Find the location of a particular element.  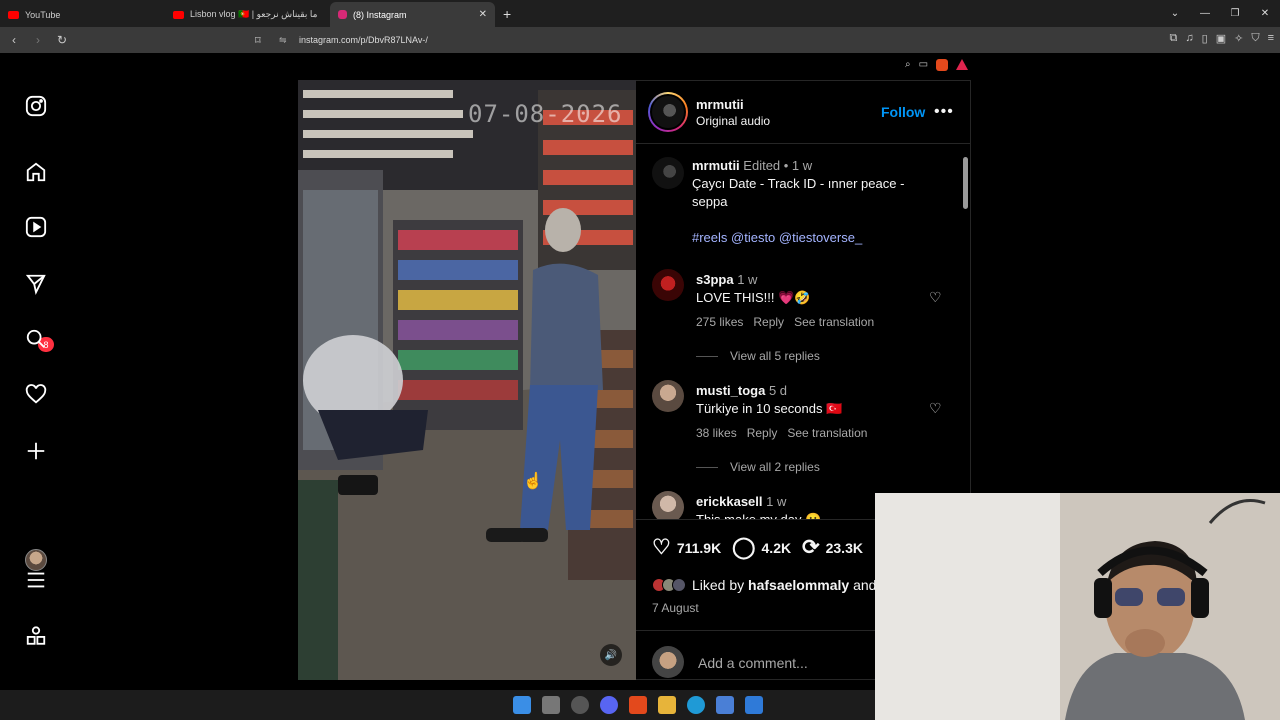

create-icon is located at coordinates (36, 451).